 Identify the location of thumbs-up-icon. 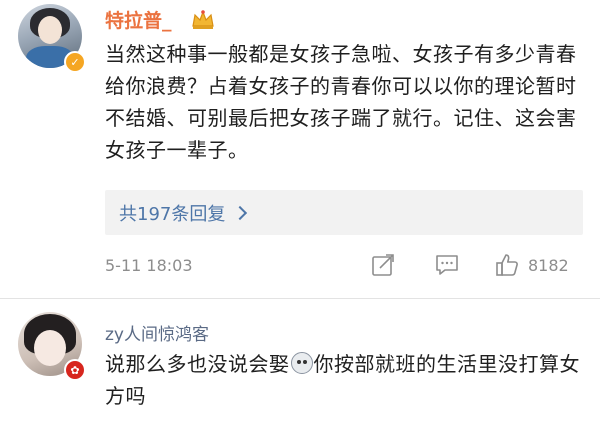
(507, 265).